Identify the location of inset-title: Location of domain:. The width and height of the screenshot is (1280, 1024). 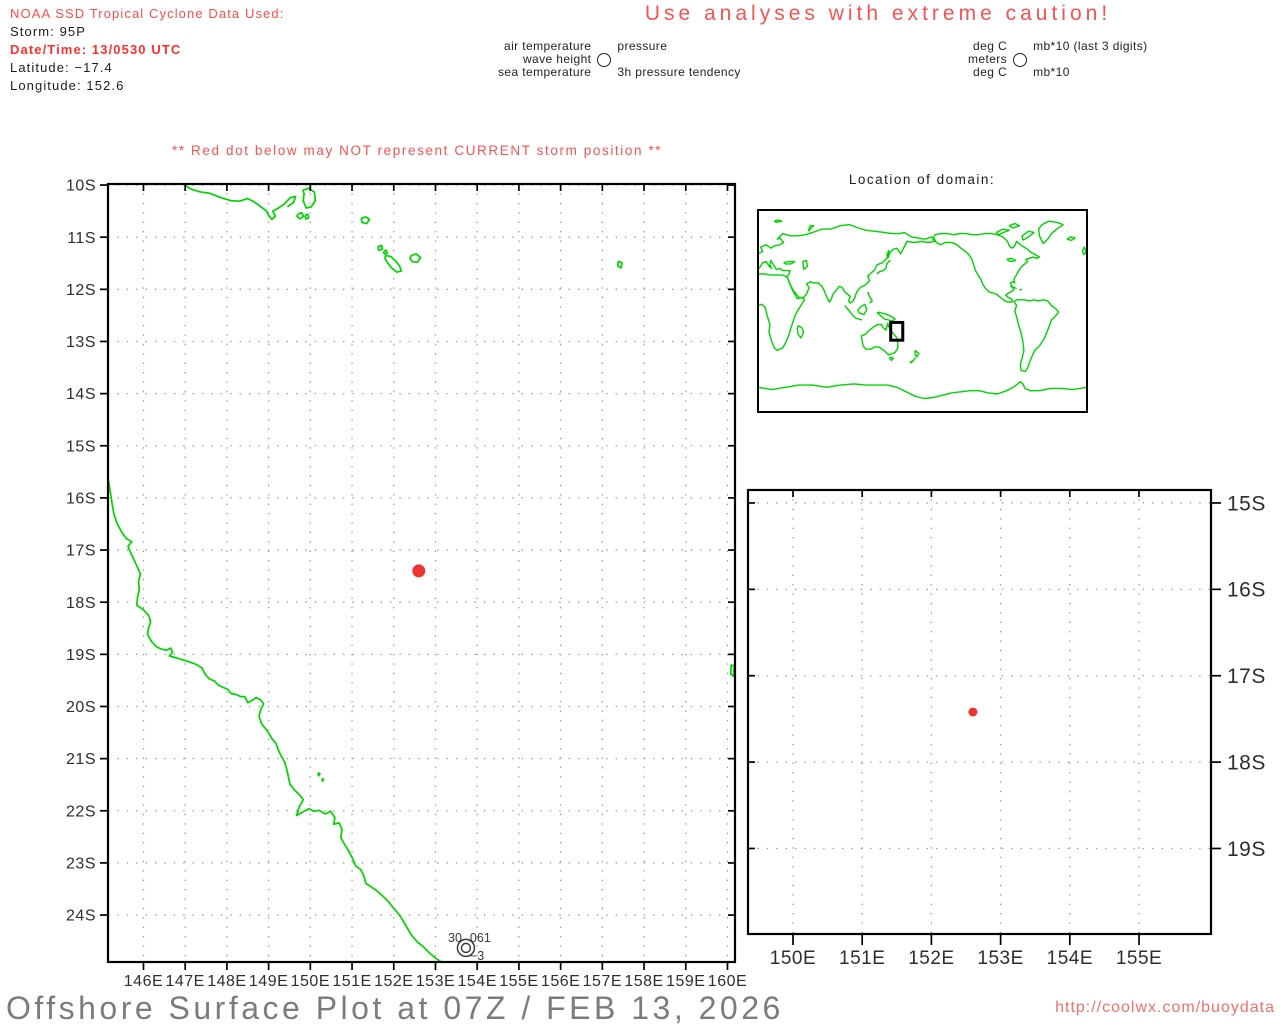
(922, 179).